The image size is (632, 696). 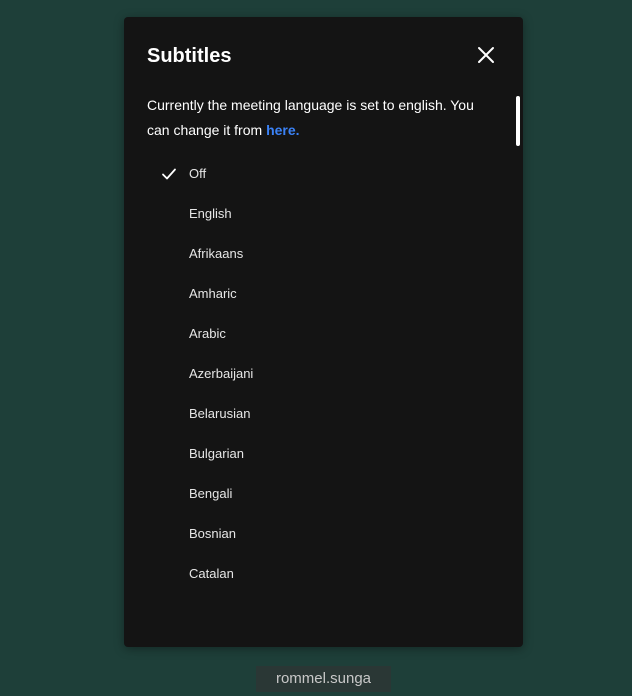 What do you see at coordinates (314, 534) in the screenshot?
I see `language-option-bosnian: Bosnian` at bounding box center [314, 534].